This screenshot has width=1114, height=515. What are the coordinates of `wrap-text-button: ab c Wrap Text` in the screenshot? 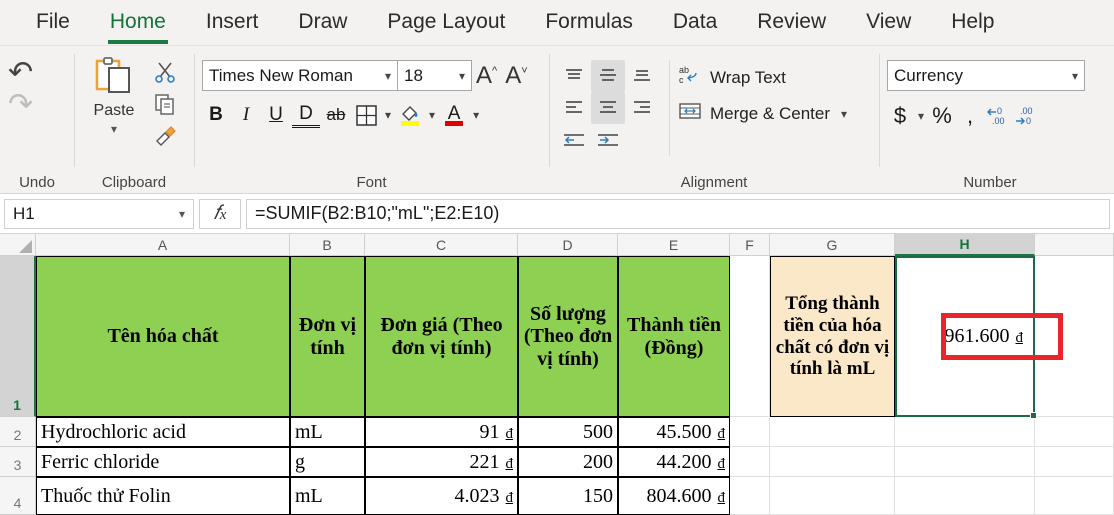 It's located at (764, 77).